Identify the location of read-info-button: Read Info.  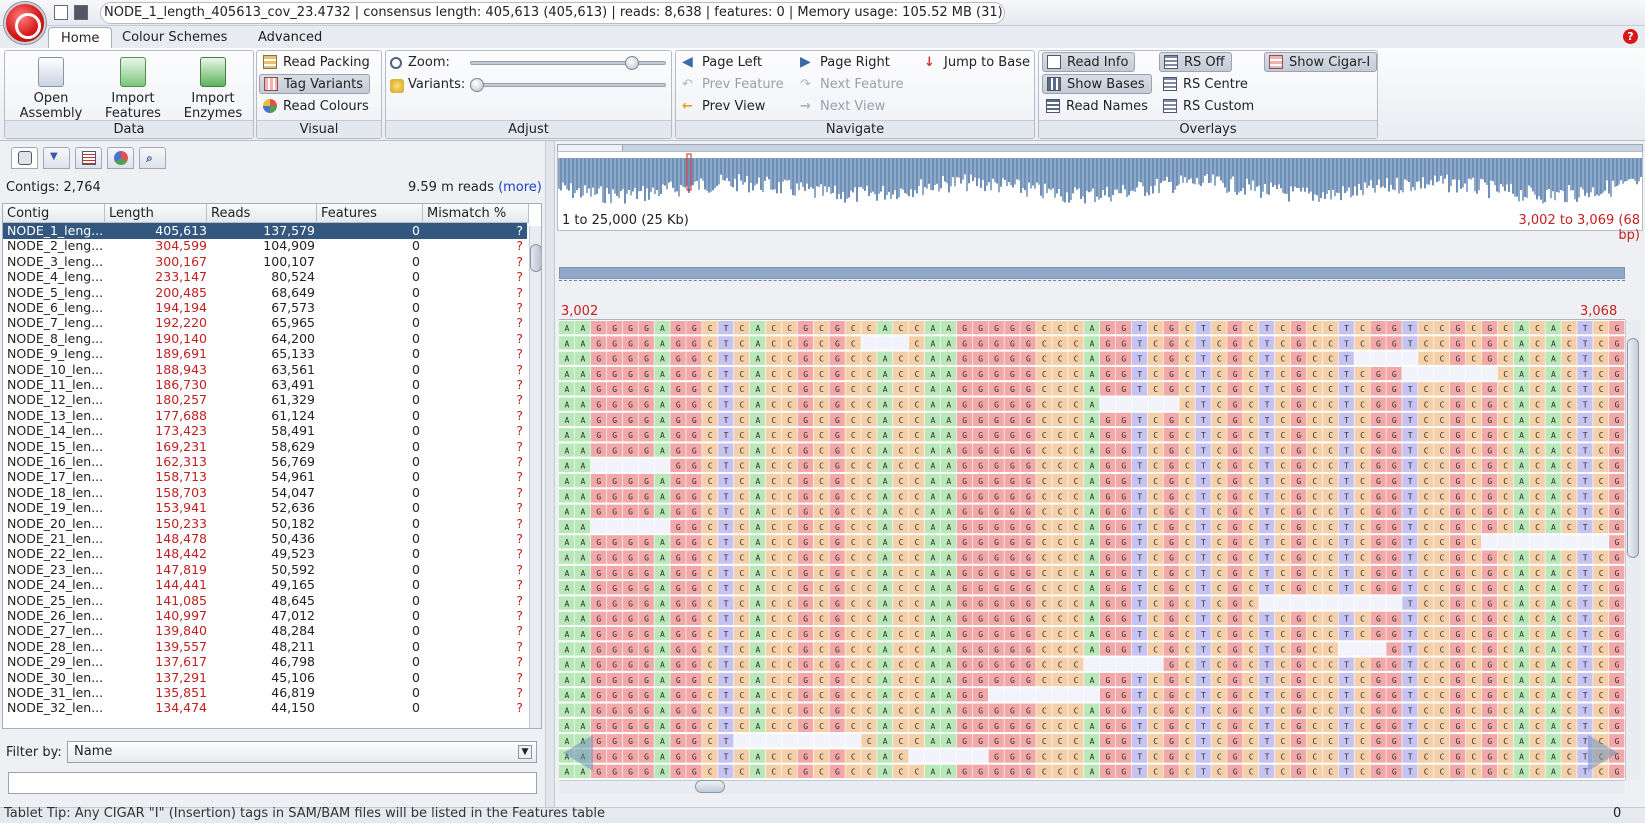
(1089, 62).